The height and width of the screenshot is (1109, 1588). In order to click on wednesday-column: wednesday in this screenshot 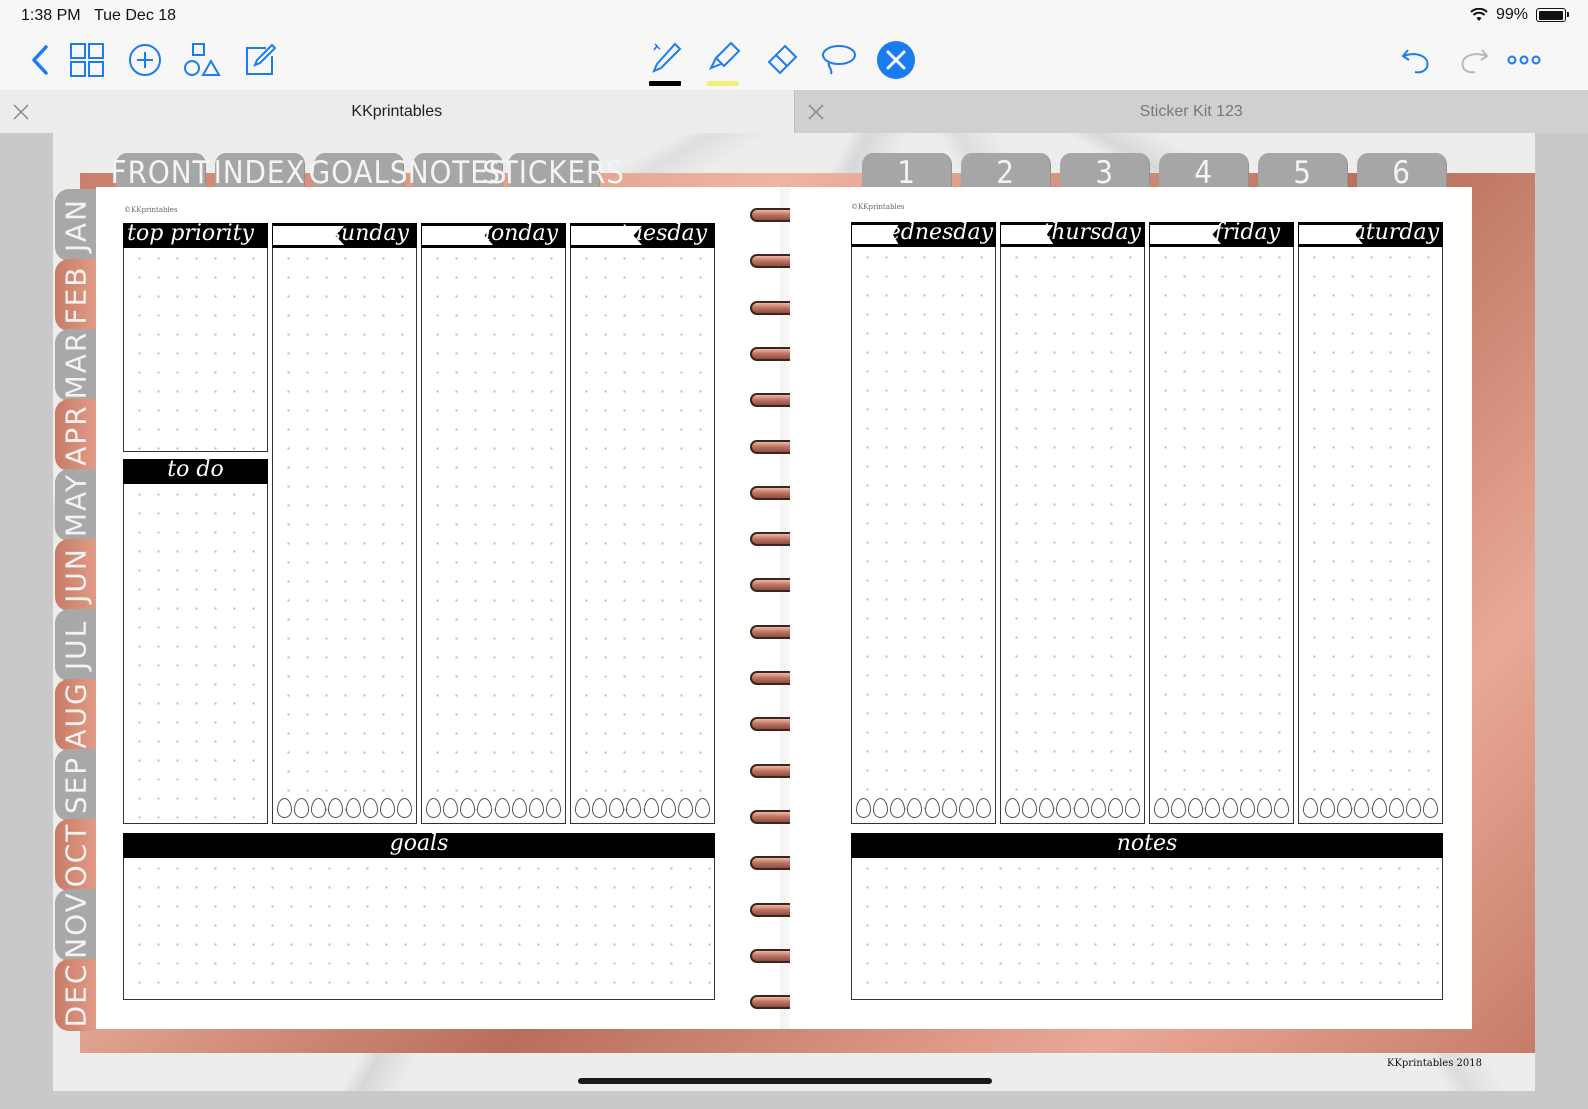, I will do `click(923, 523)`.